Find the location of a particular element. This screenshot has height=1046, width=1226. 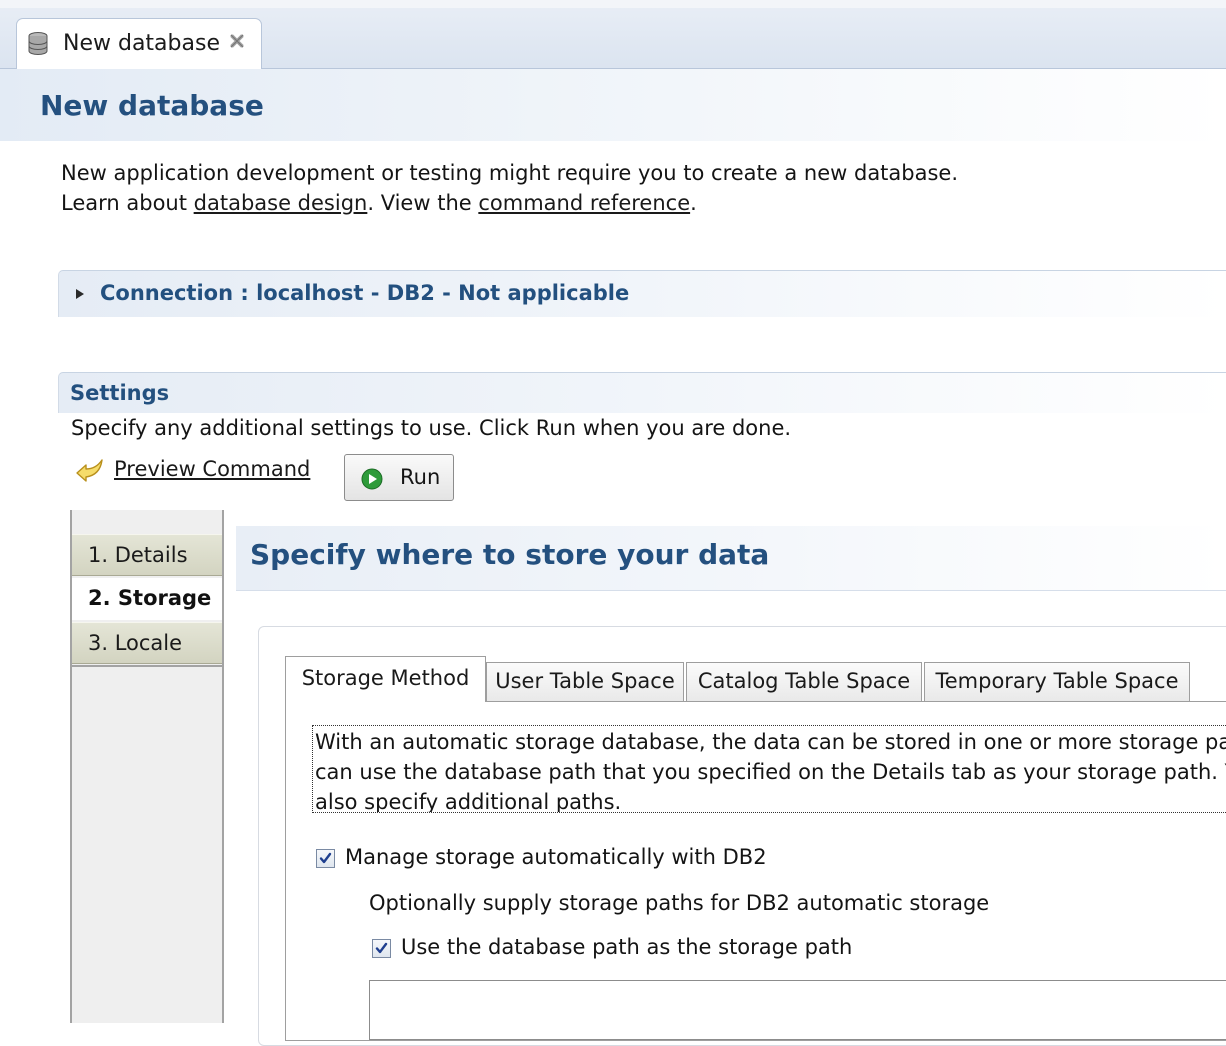

nav-divider is located at coordinates (147, 666).